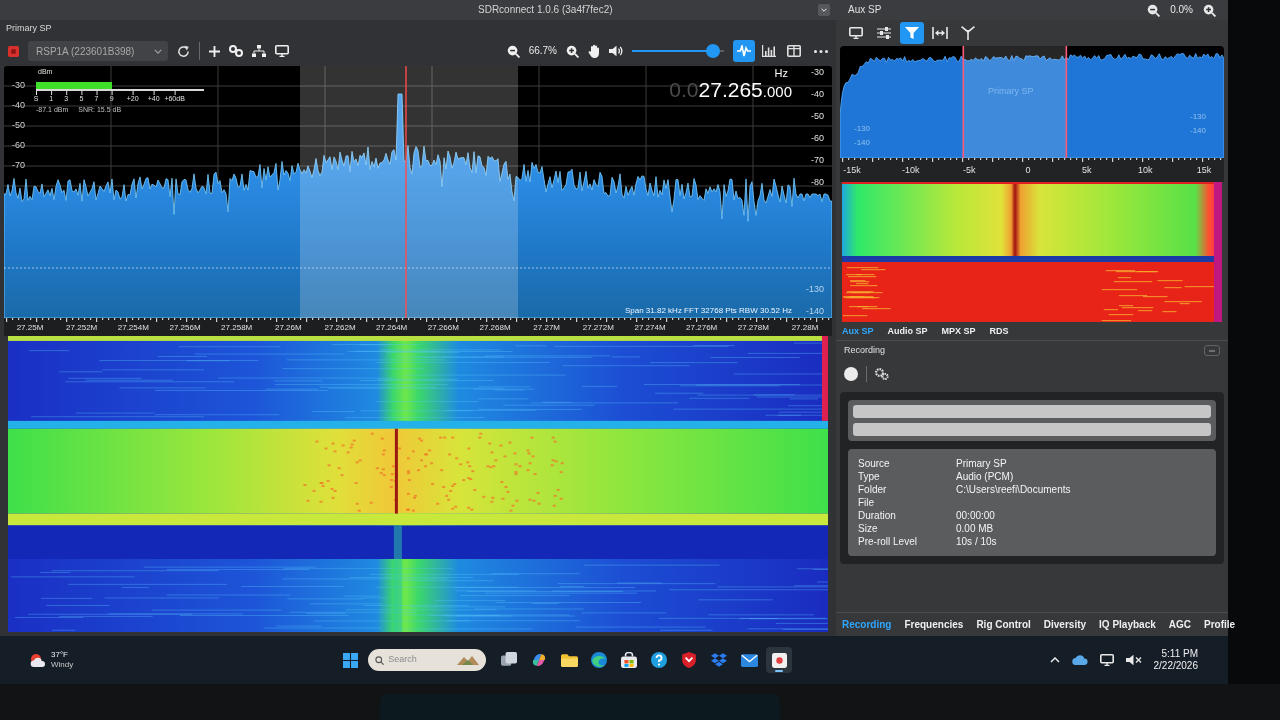  Describe the element at coordinates (236, 51) in the screenshot. I see `link-icon` at that location.